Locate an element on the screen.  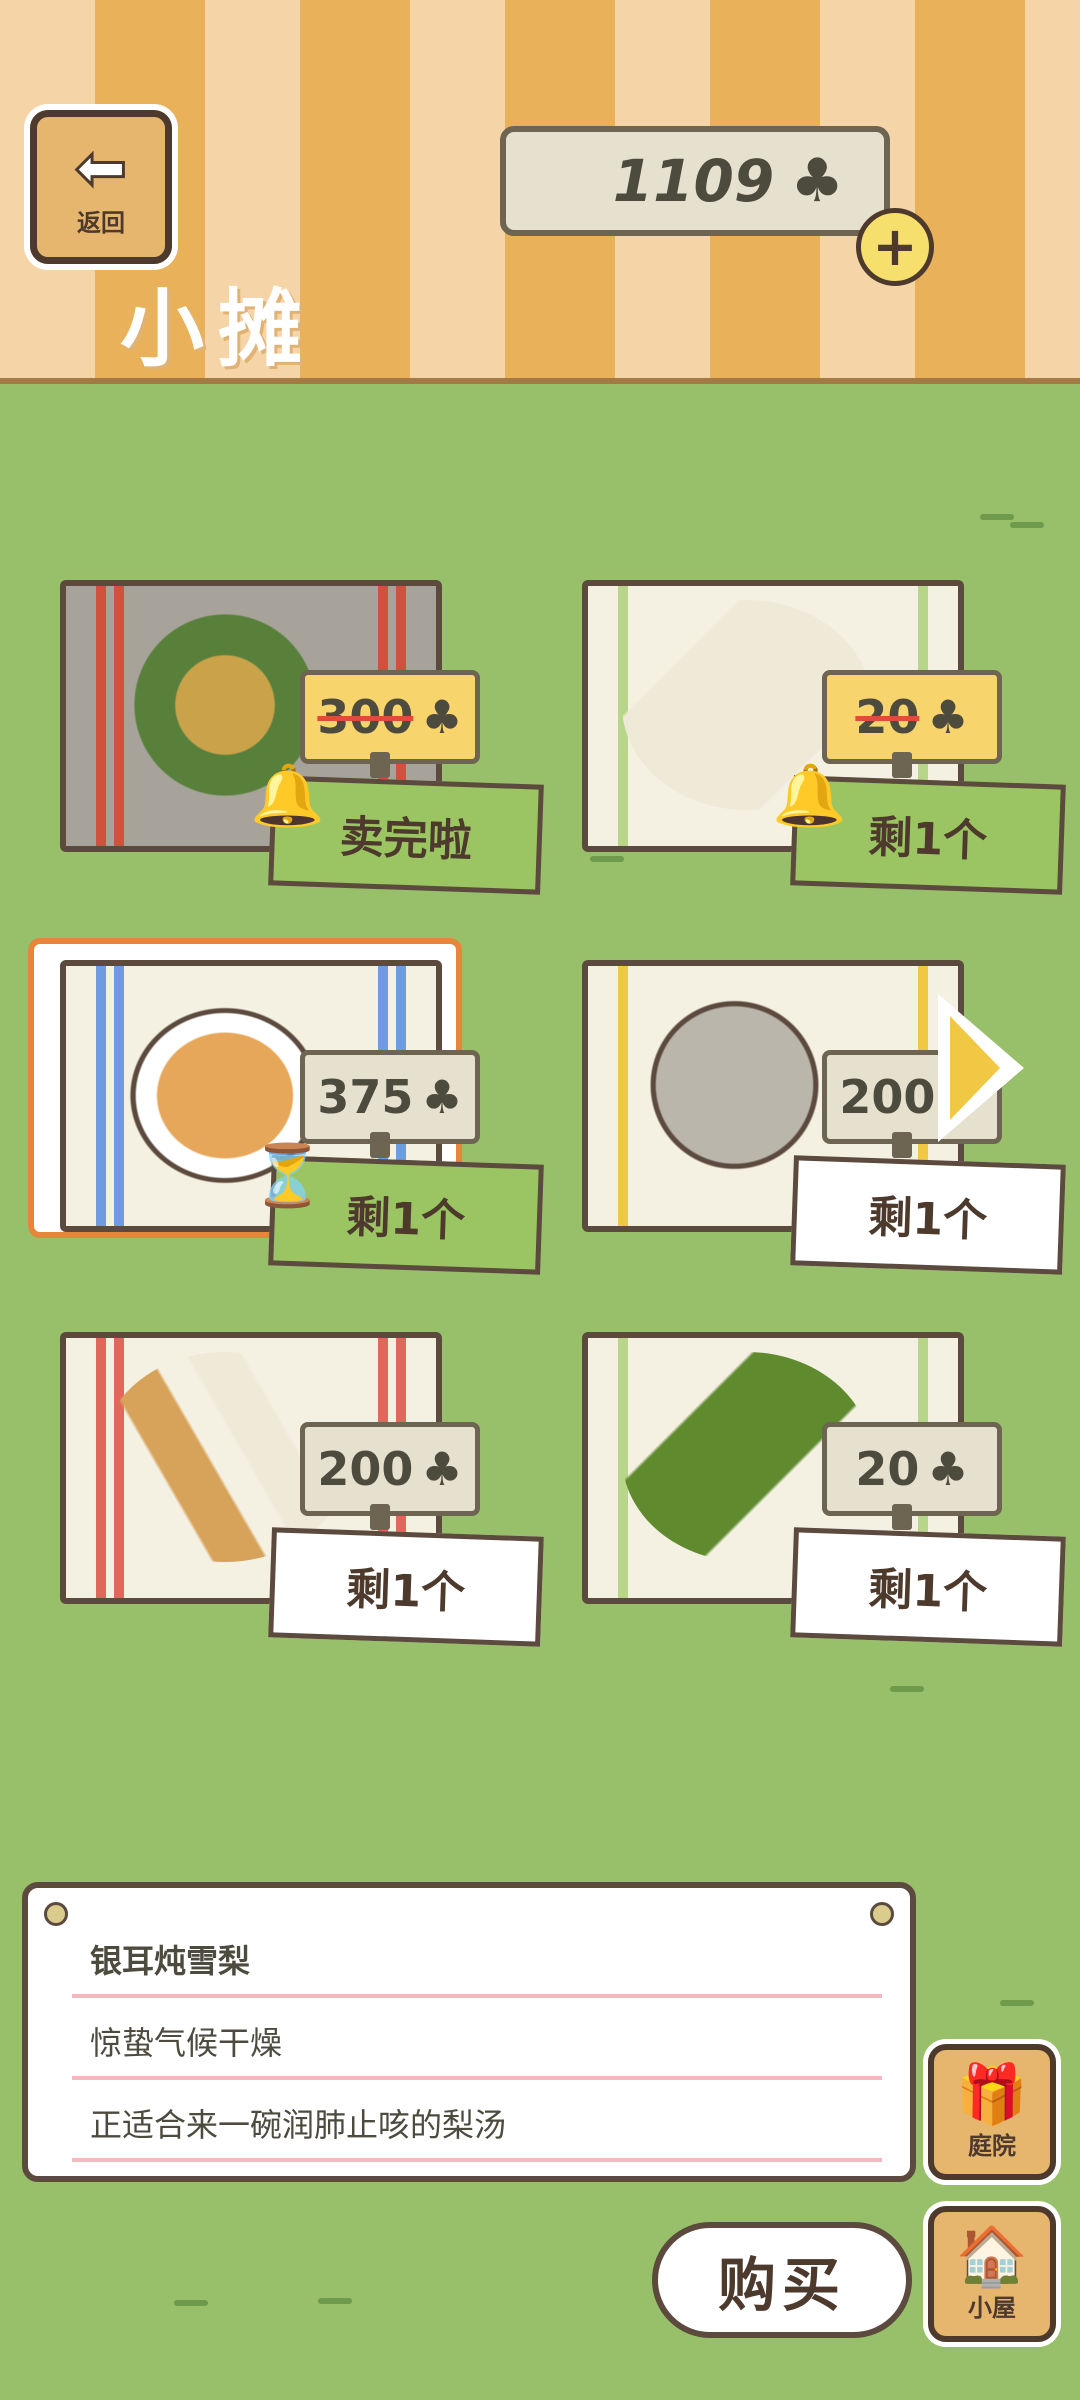
buy-button: 购买 is located at coordinates (782, 2280).